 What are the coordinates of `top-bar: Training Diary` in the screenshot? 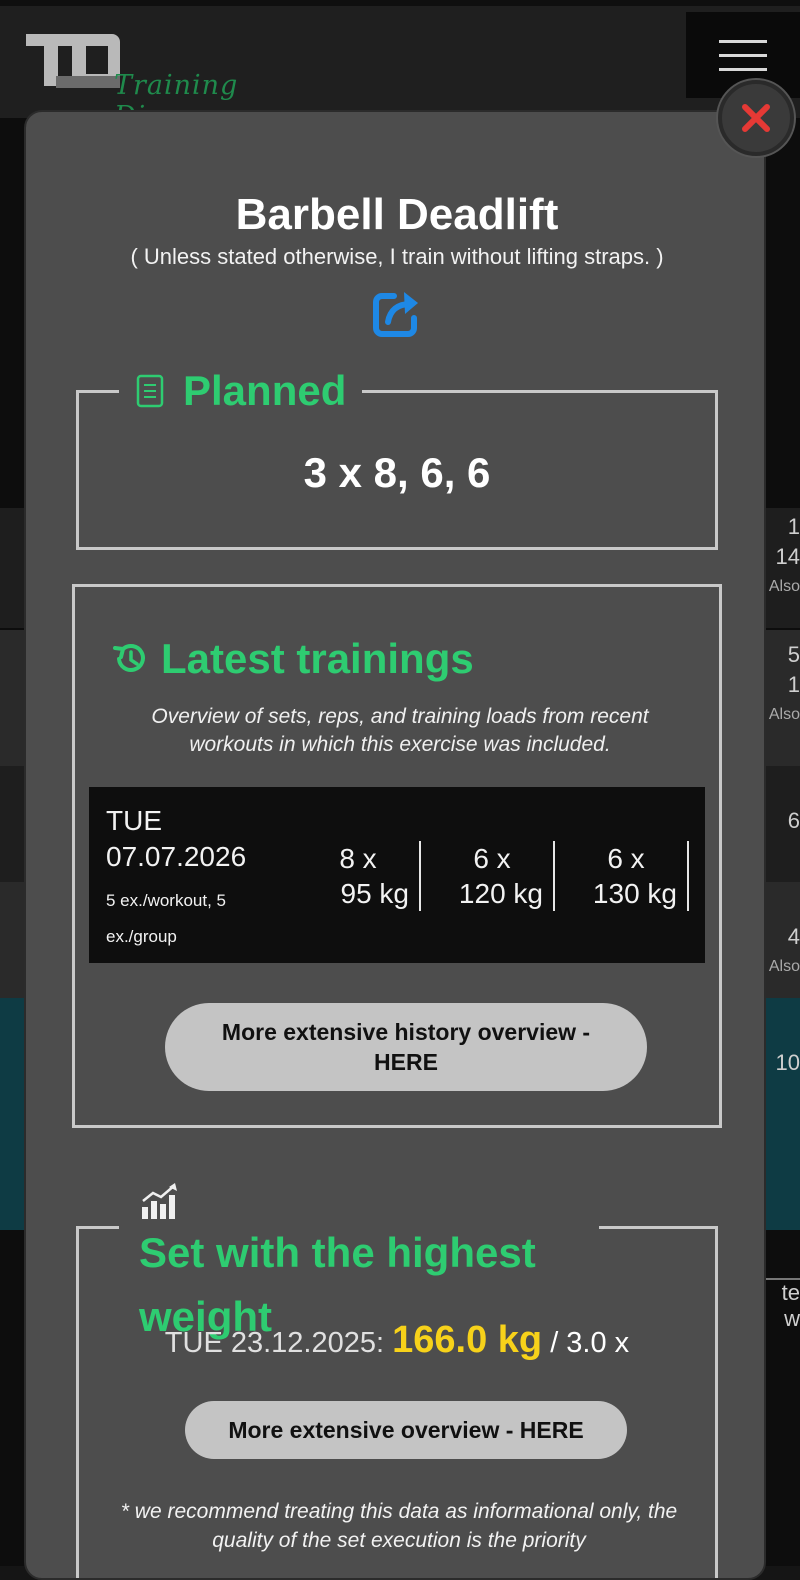 It's located at (400, 66).